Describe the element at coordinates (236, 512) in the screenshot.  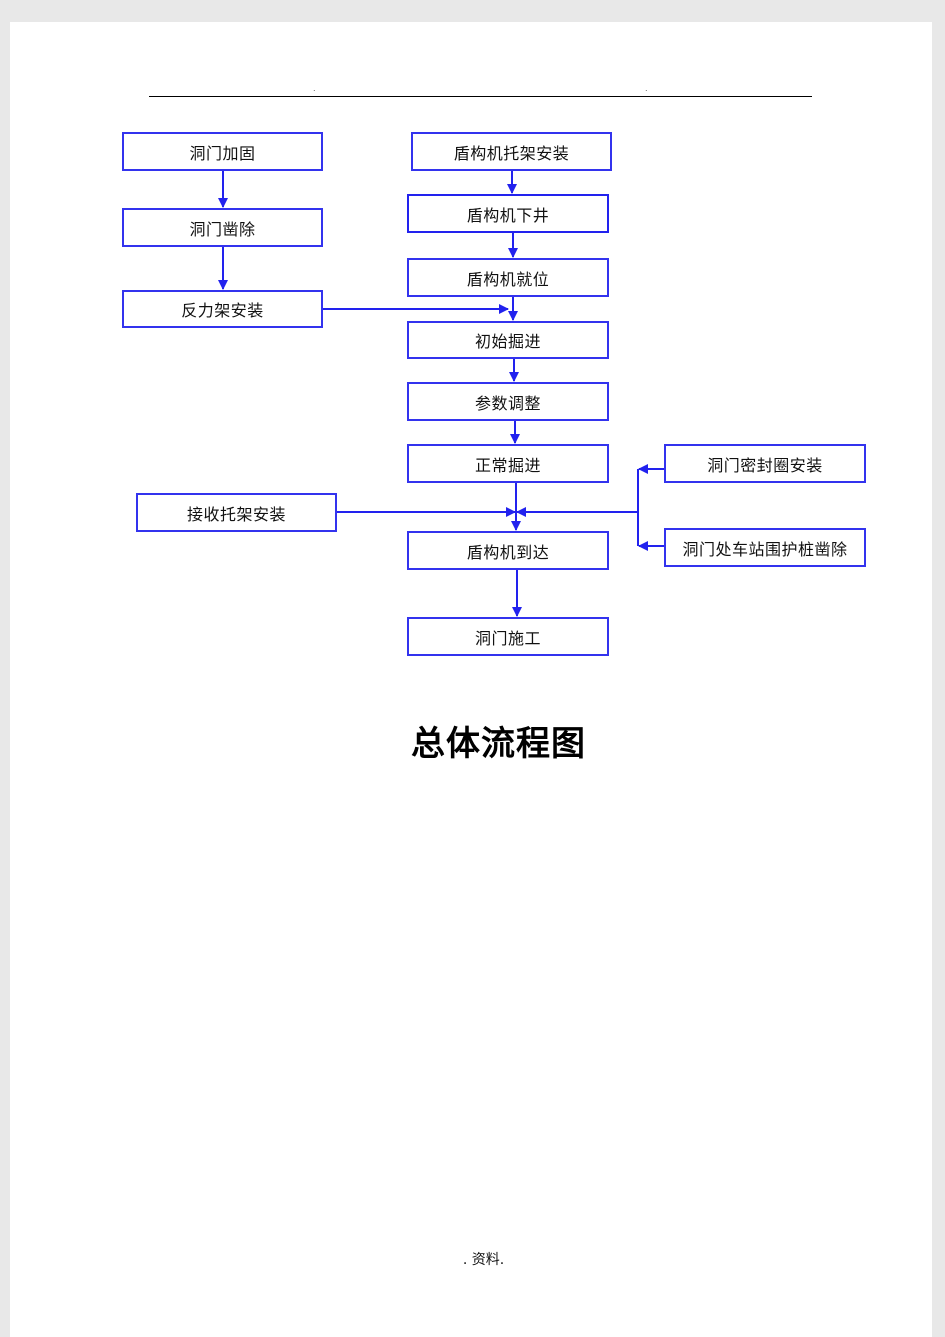
I see `node-receiving-bracket-install: 接收托架安装` at that location.